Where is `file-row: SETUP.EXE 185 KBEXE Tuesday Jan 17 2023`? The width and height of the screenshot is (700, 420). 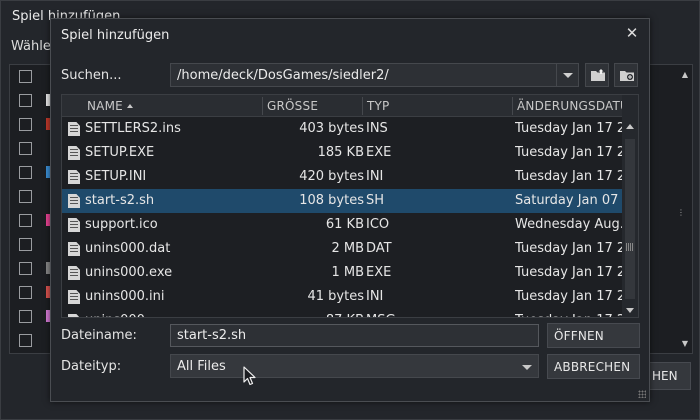
file-row: SETUP.EXE 185 KBEXE Tuesday Jan 17 2023 is located at coordinates (343, 153).